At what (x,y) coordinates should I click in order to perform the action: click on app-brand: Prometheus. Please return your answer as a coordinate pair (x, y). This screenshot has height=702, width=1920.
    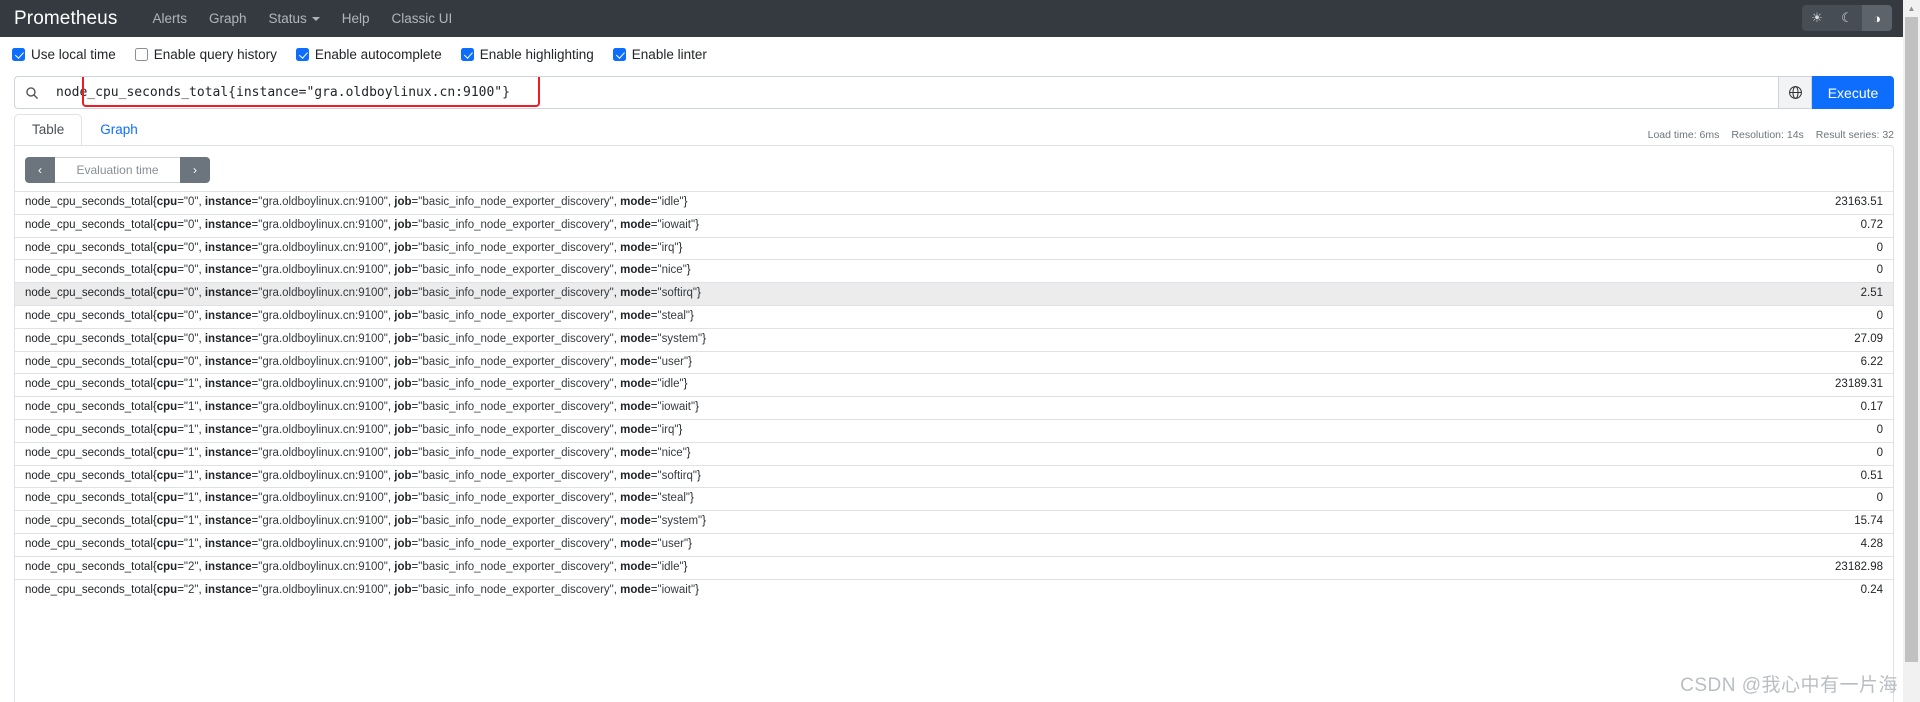
    Looking at the image, I should click on (65, 18).